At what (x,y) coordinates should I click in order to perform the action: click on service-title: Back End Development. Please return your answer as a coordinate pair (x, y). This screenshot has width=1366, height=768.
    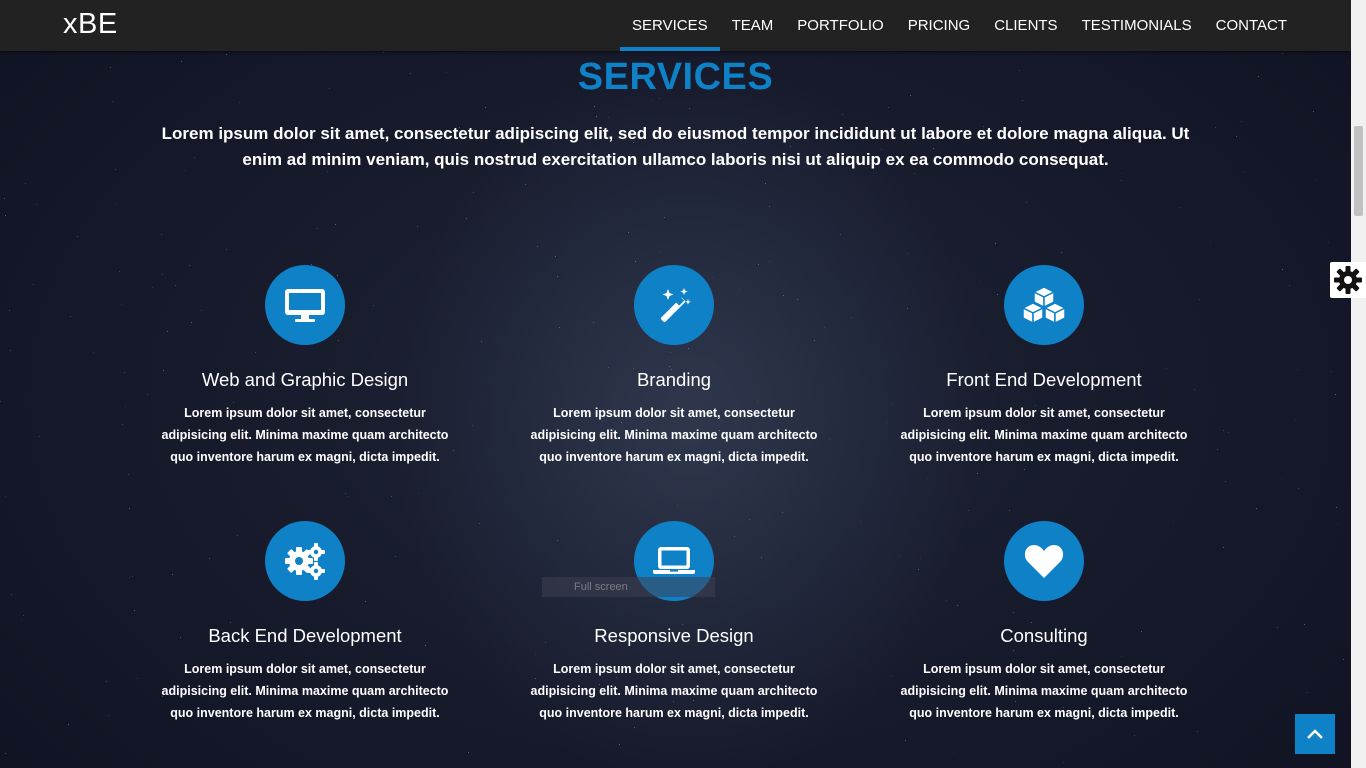
    Looking at the image, I should click on (305, 635).